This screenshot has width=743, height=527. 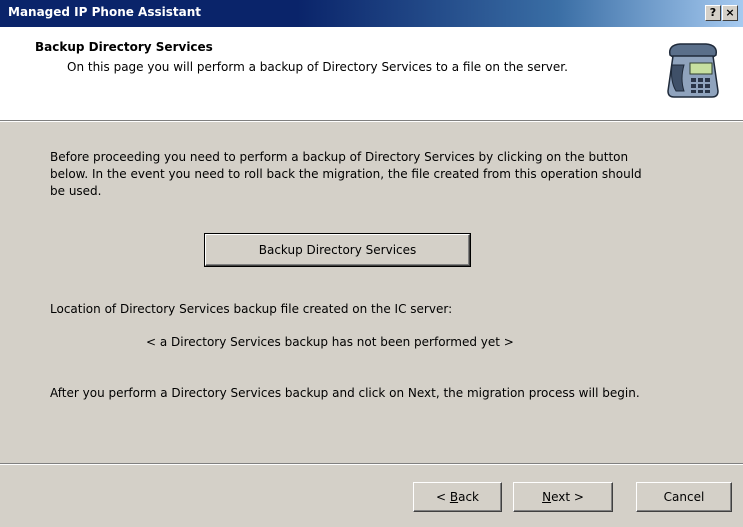 What do you see at coordinates (567, 497) in the screenshot?
I see `next-button-rest: ext >` at bounding box center [567, 497].